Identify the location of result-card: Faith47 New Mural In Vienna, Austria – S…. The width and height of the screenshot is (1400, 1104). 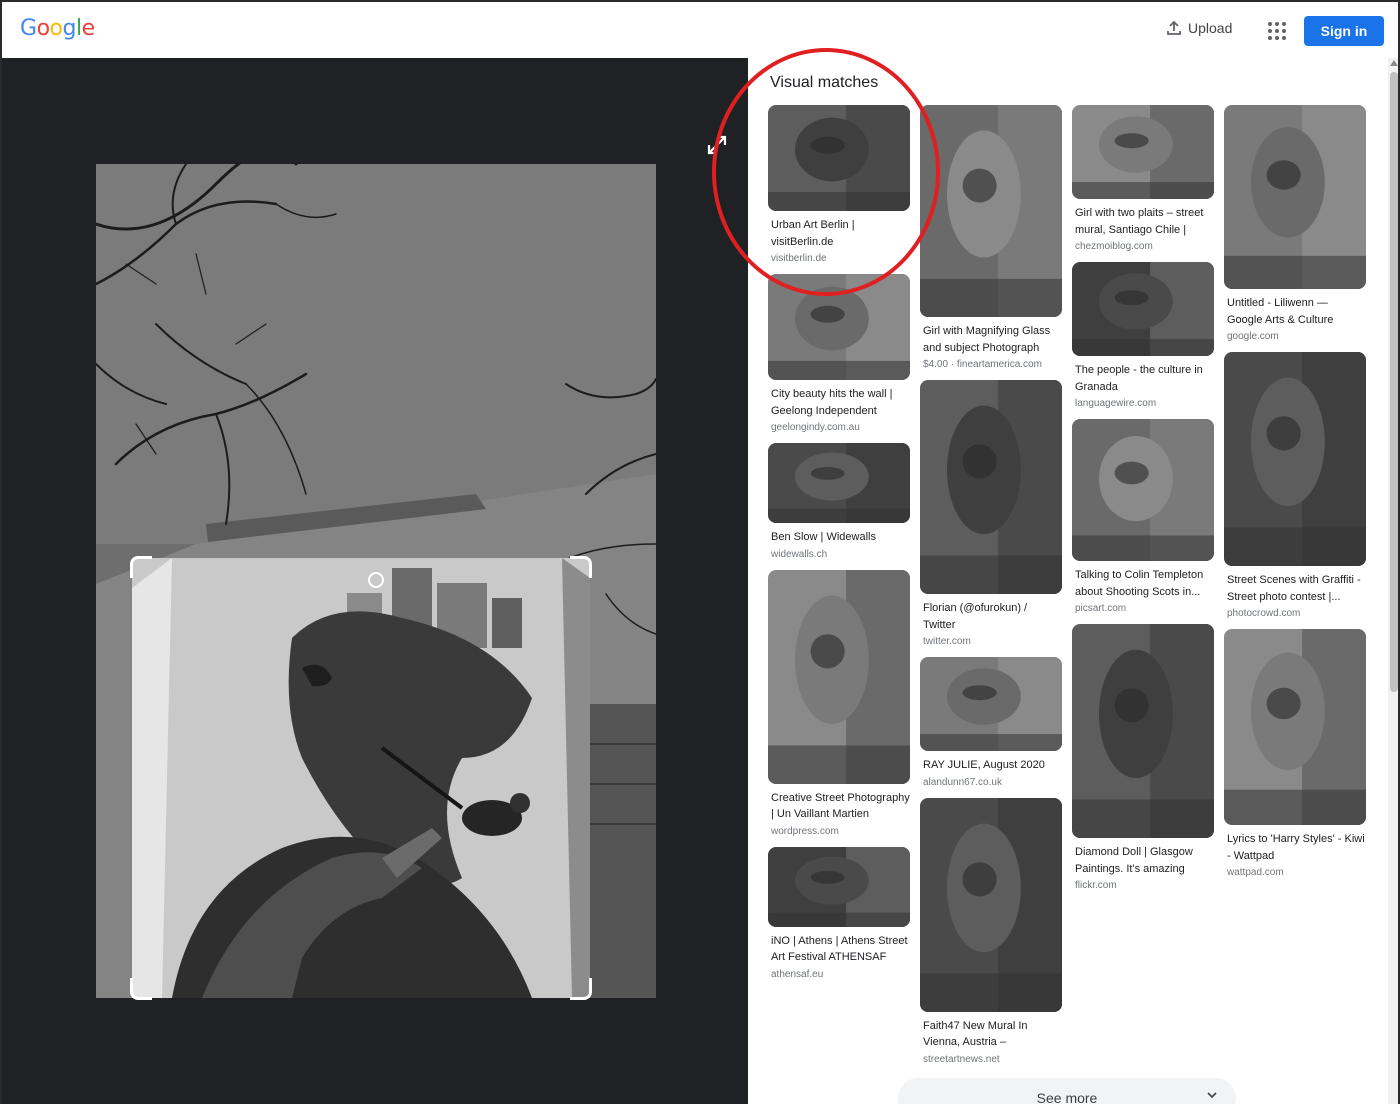
(991, 932).